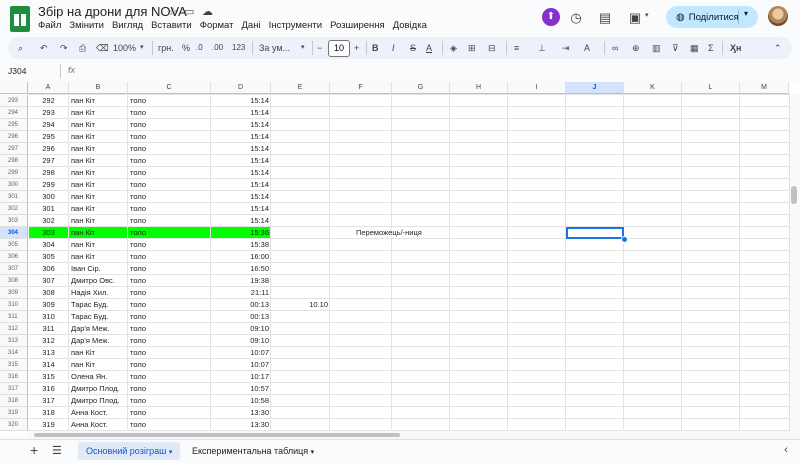  Describe the element at coordinates (217, 48) in the screenshot. I see `increase-decimal-button: .00` at that location.